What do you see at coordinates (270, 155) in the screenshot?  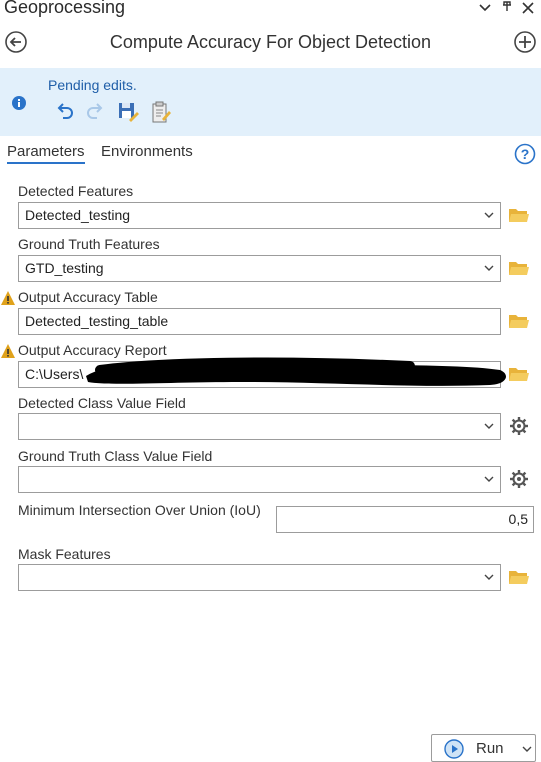 I see `parameter-tabs: Parameters Environments ?` at bounding box center [270, 155].